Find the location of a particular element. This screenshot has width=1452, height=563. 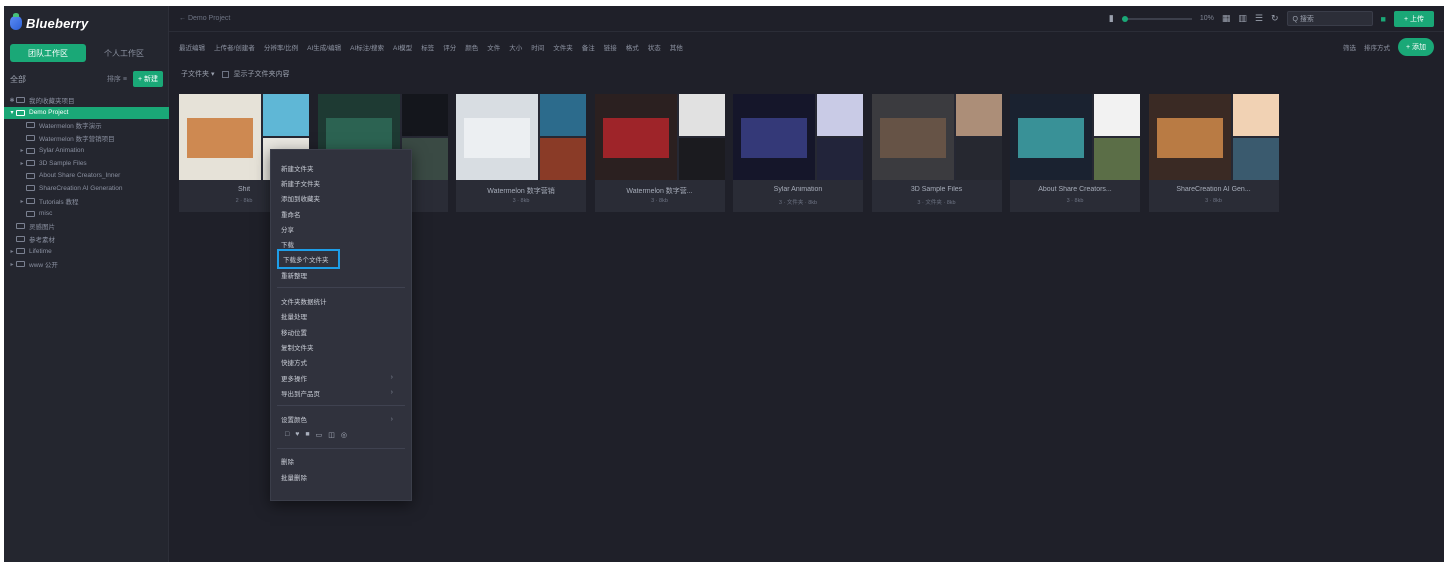

filter-chip: 格式 is located at coordinates (632, 47).